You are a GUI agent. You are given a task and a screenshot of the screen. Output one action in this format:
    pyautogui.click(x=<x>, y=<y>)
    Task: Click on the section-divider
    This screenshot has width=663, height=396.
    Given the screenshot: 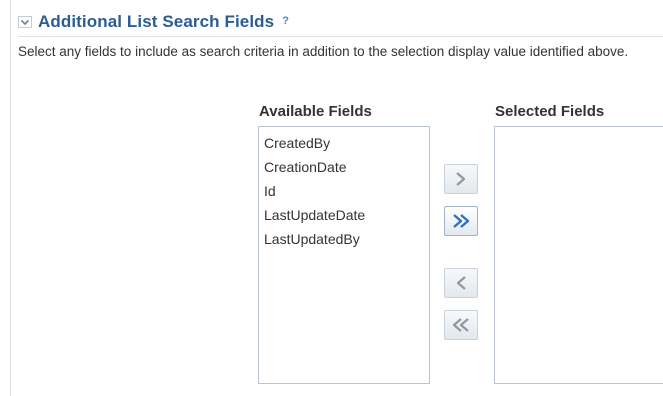 What is the action you would take?
    pyautogui.click(x=340, y=36)
    